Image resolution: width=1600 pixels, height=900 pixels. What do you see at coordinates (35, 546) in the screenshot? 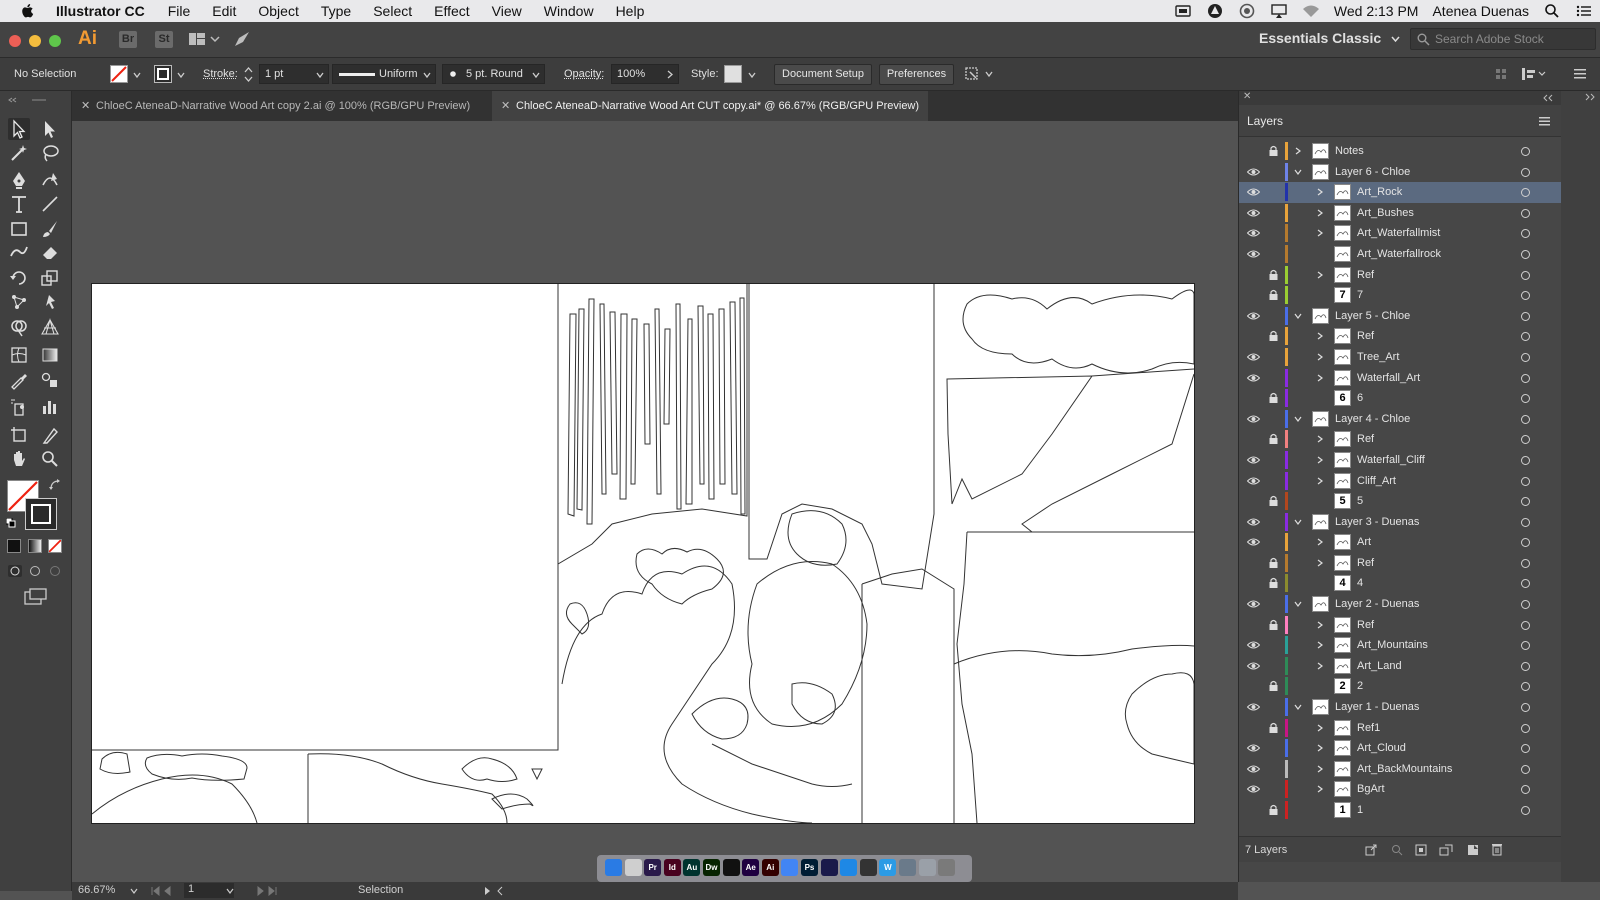
I see `gradient-mode-button` at bounding box center [35, 546].